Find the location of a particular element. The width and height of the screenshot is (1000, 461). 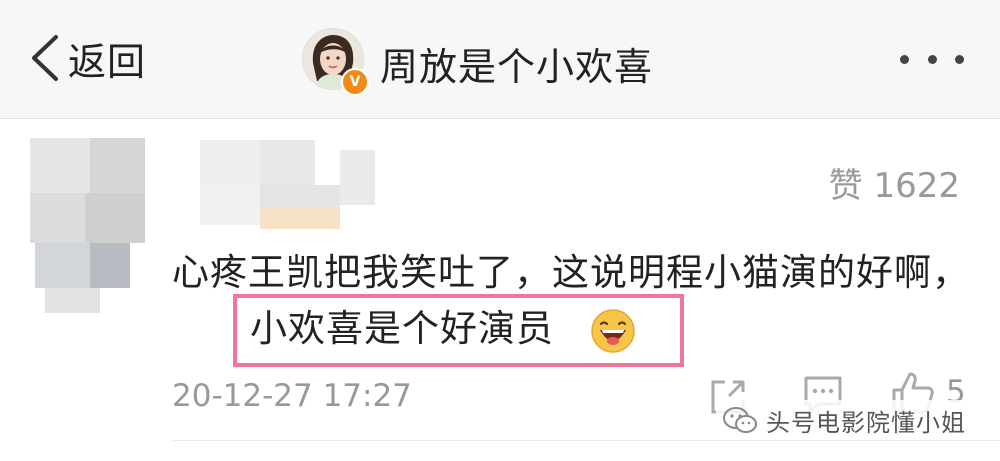

back-label: 返回 is located at coordinates (107, 61).